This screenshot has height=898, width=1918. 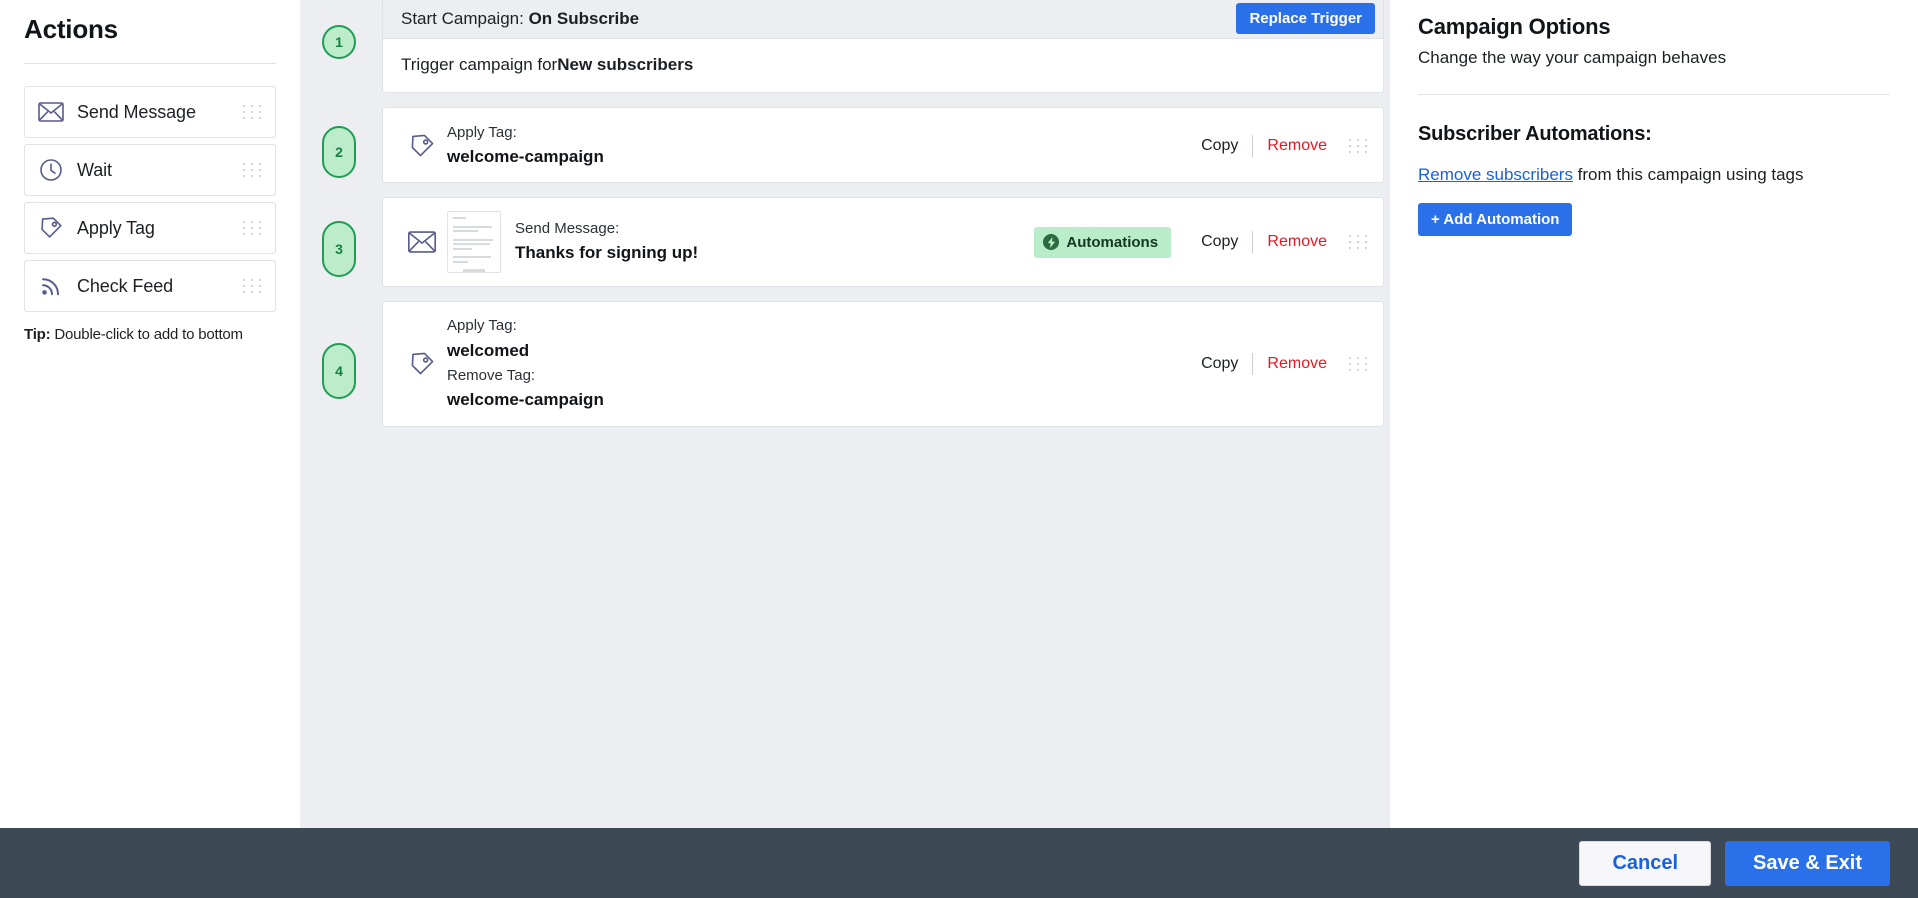 What do you see at coordinates (525, 156) in the screenshot?
I see `step-title: welcome-campaign` at bounding box center [525, 156].